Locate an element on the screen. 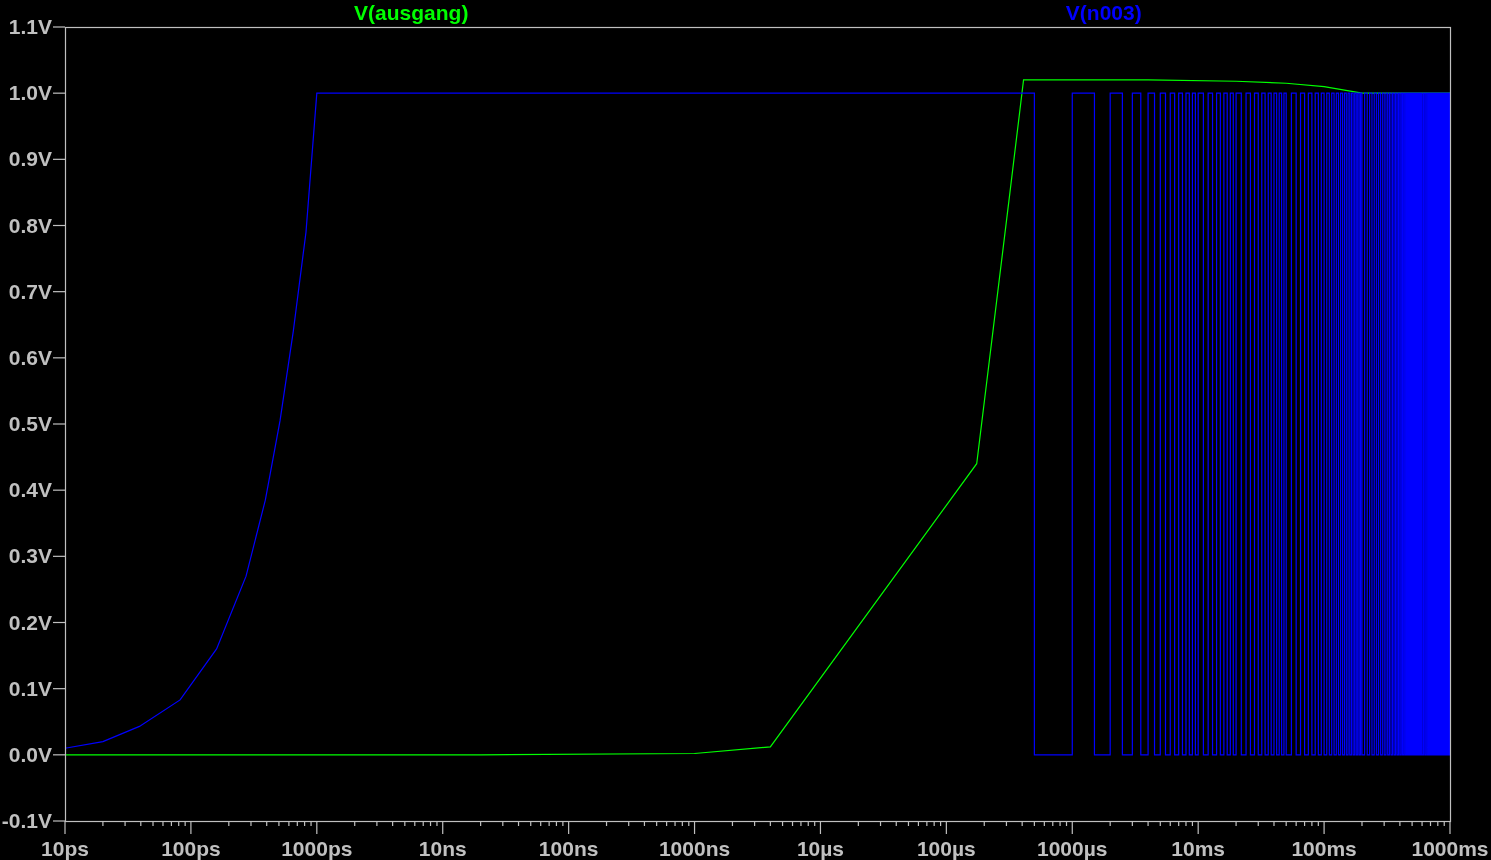  y-axis-label: -0.1V is located at coordinates (26, 820).